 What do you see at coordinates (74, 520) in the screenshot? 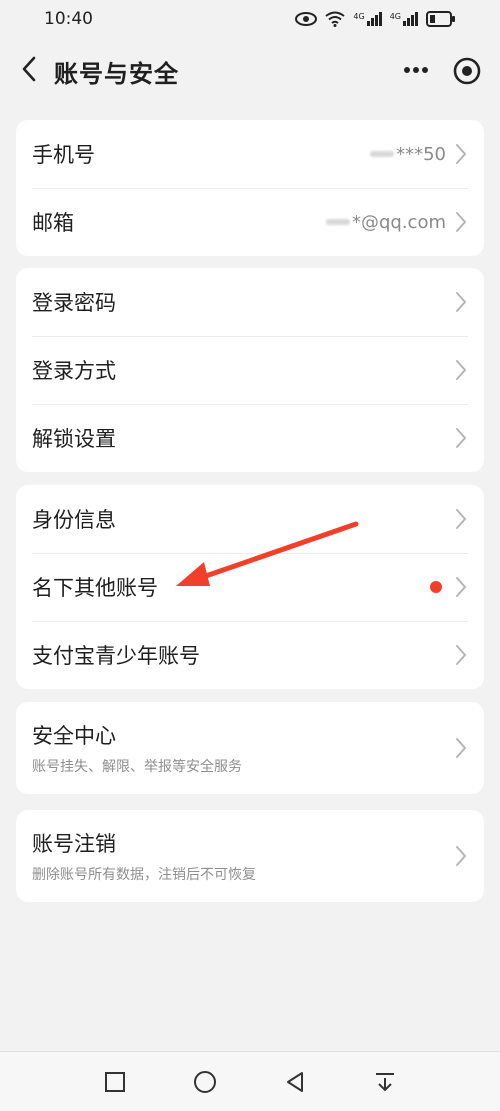
I see `row-label: 身份信息` at bounding box center [74, 520].